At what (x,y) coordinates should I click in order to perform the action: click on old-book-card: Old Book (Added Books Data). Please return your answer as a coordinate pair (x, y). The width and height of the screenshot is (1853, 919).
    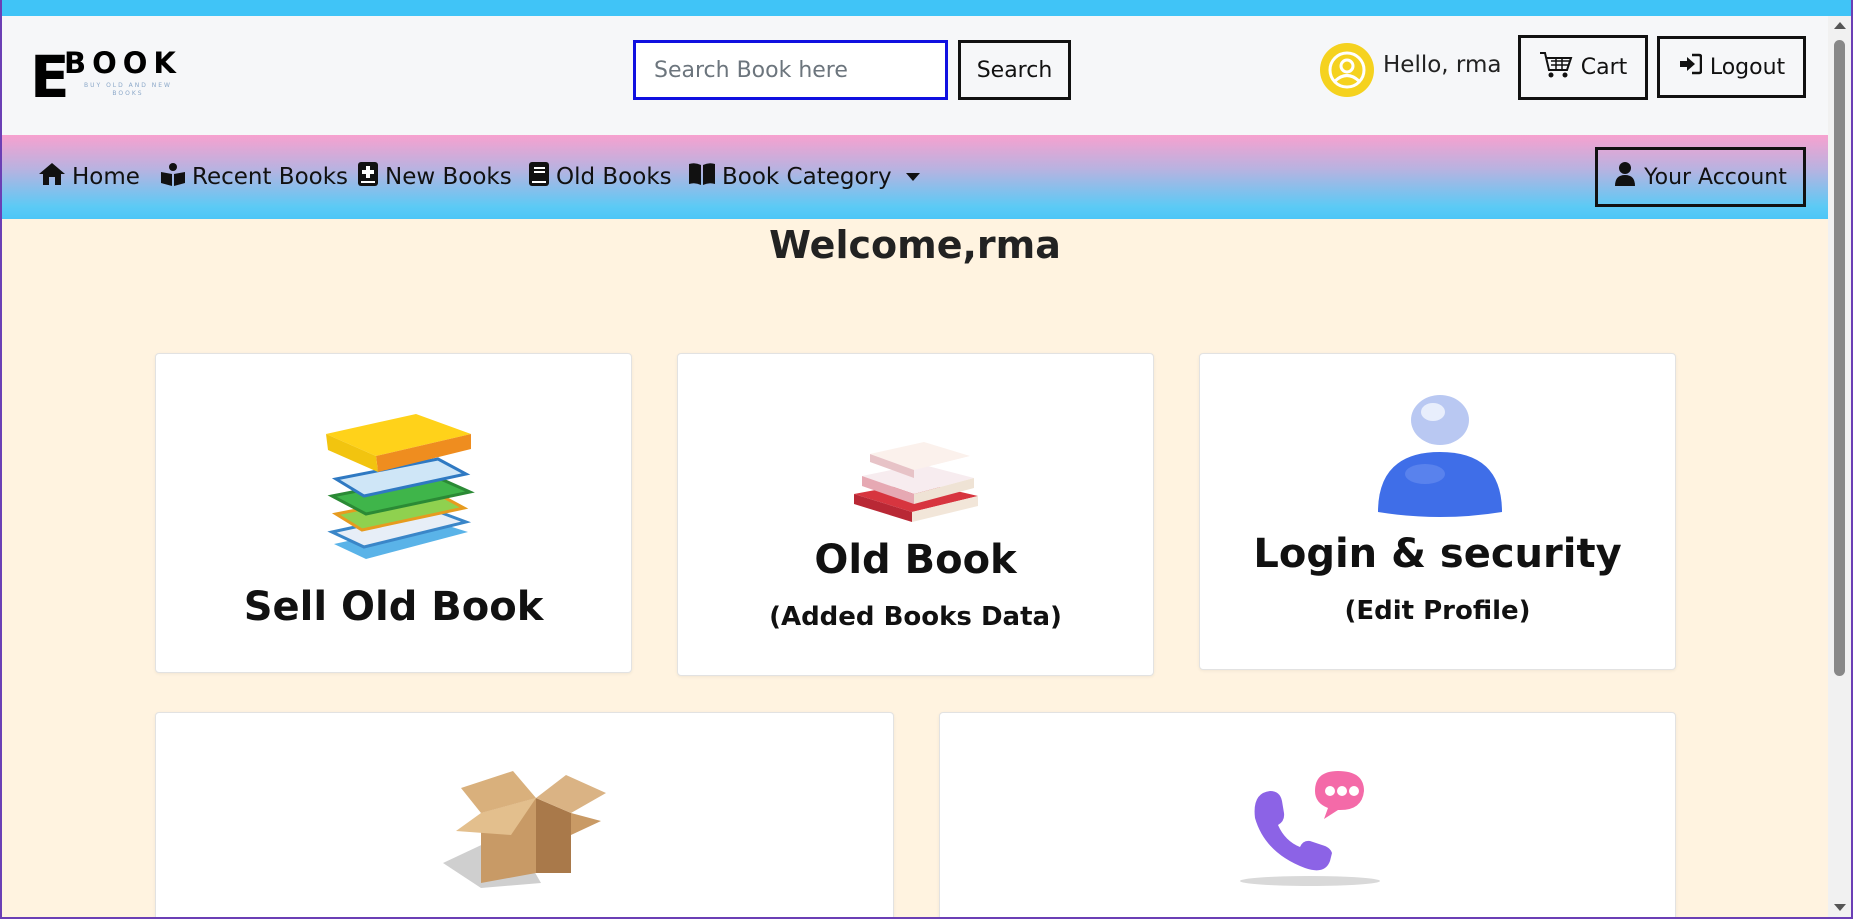
    Looking at the image, I should click on (915, 514).